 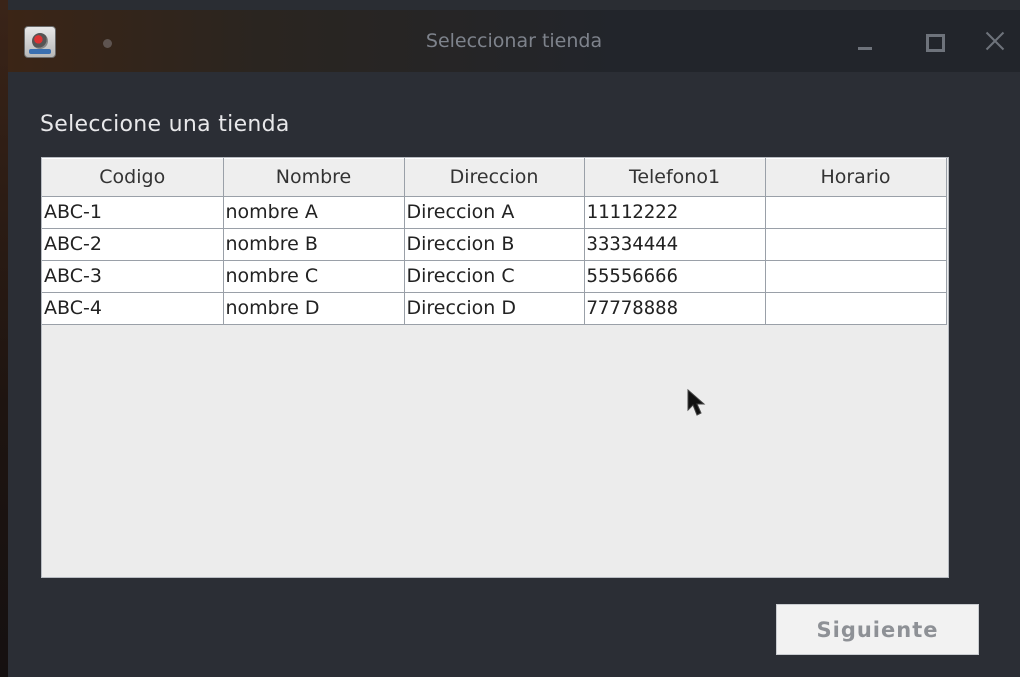 What do you see at coordinates (165, 124) in the screenshot?
I see `page-title: Seleccione una tienda` at bounding box center [165, 124].